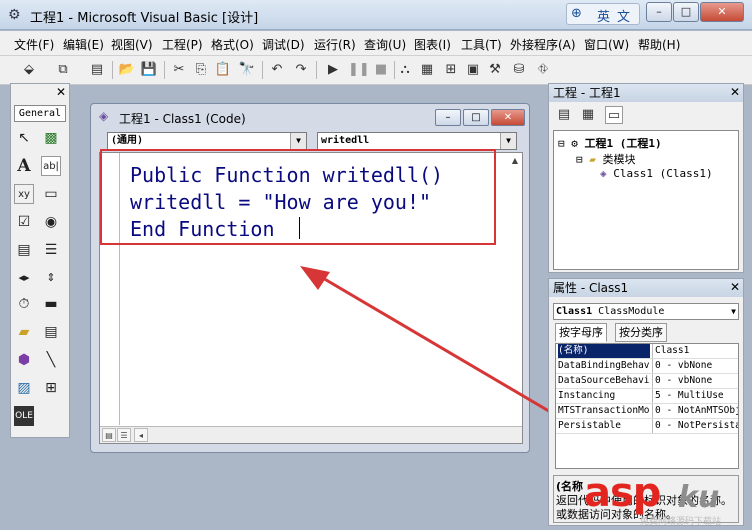 This screenshot has width=752, height=530. Describe the element at coordinates (733, 311) in the screenshot. I see `chevron-down-icon: ▼` at that location.